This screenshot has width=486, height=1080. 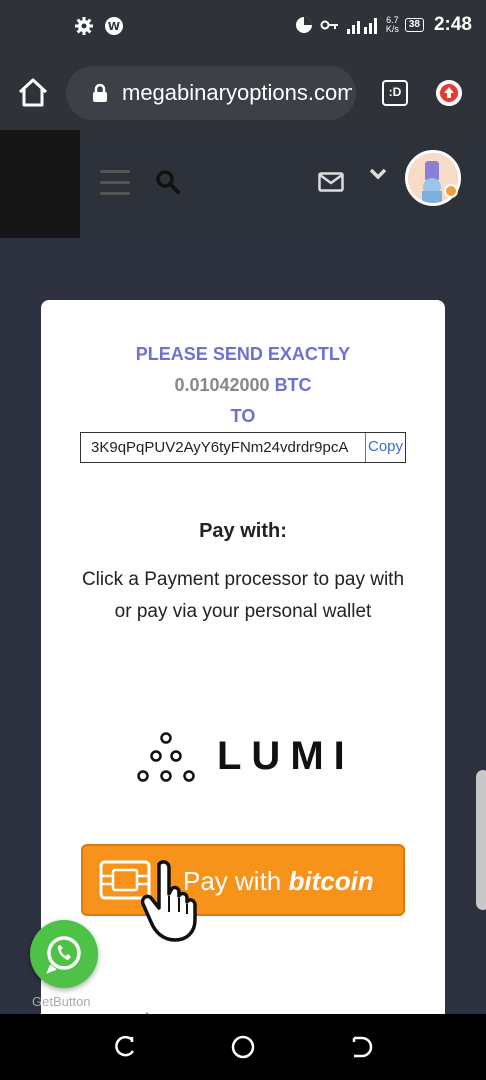 What do you see at coordinates (286, 756) in the screenshot?
I see `lumi-label: LUMI` at bounding box center [286, 756].